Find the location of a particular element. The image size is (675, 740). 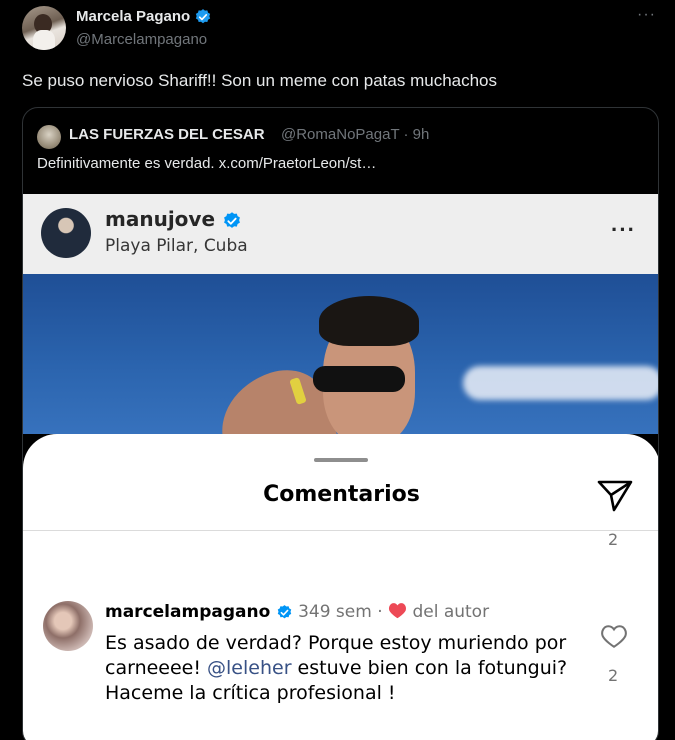

heart-icon is located at coordinates (614, 636).